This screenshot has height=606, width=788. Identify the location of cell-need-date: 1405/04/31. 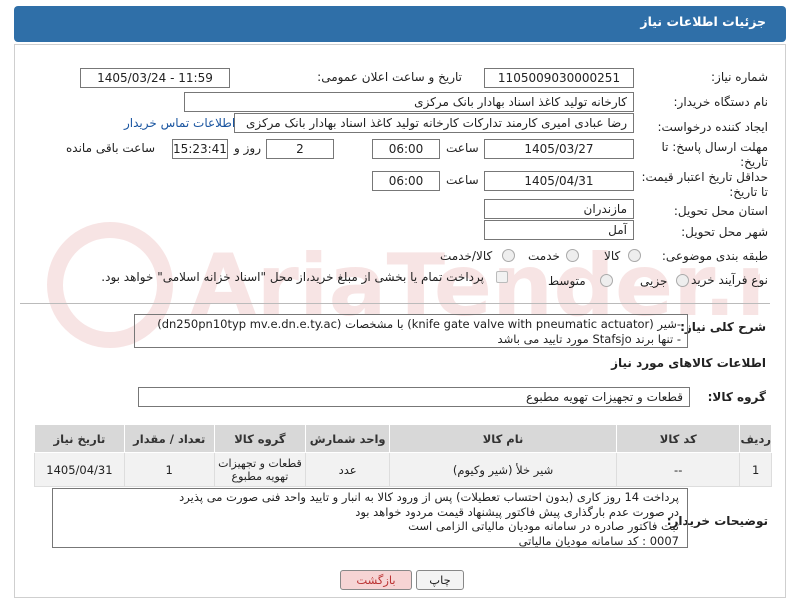
(79, 469).